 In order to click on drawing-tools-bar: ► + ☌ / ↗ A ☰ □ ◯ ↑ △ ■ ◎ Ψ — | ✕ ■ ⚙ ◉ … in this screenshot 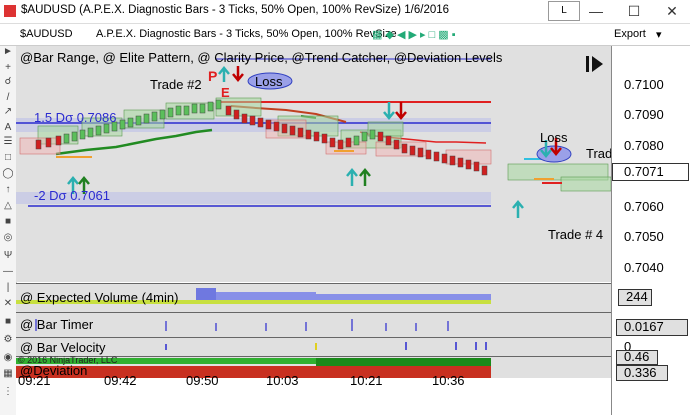, I will do `click(8, 230)`.